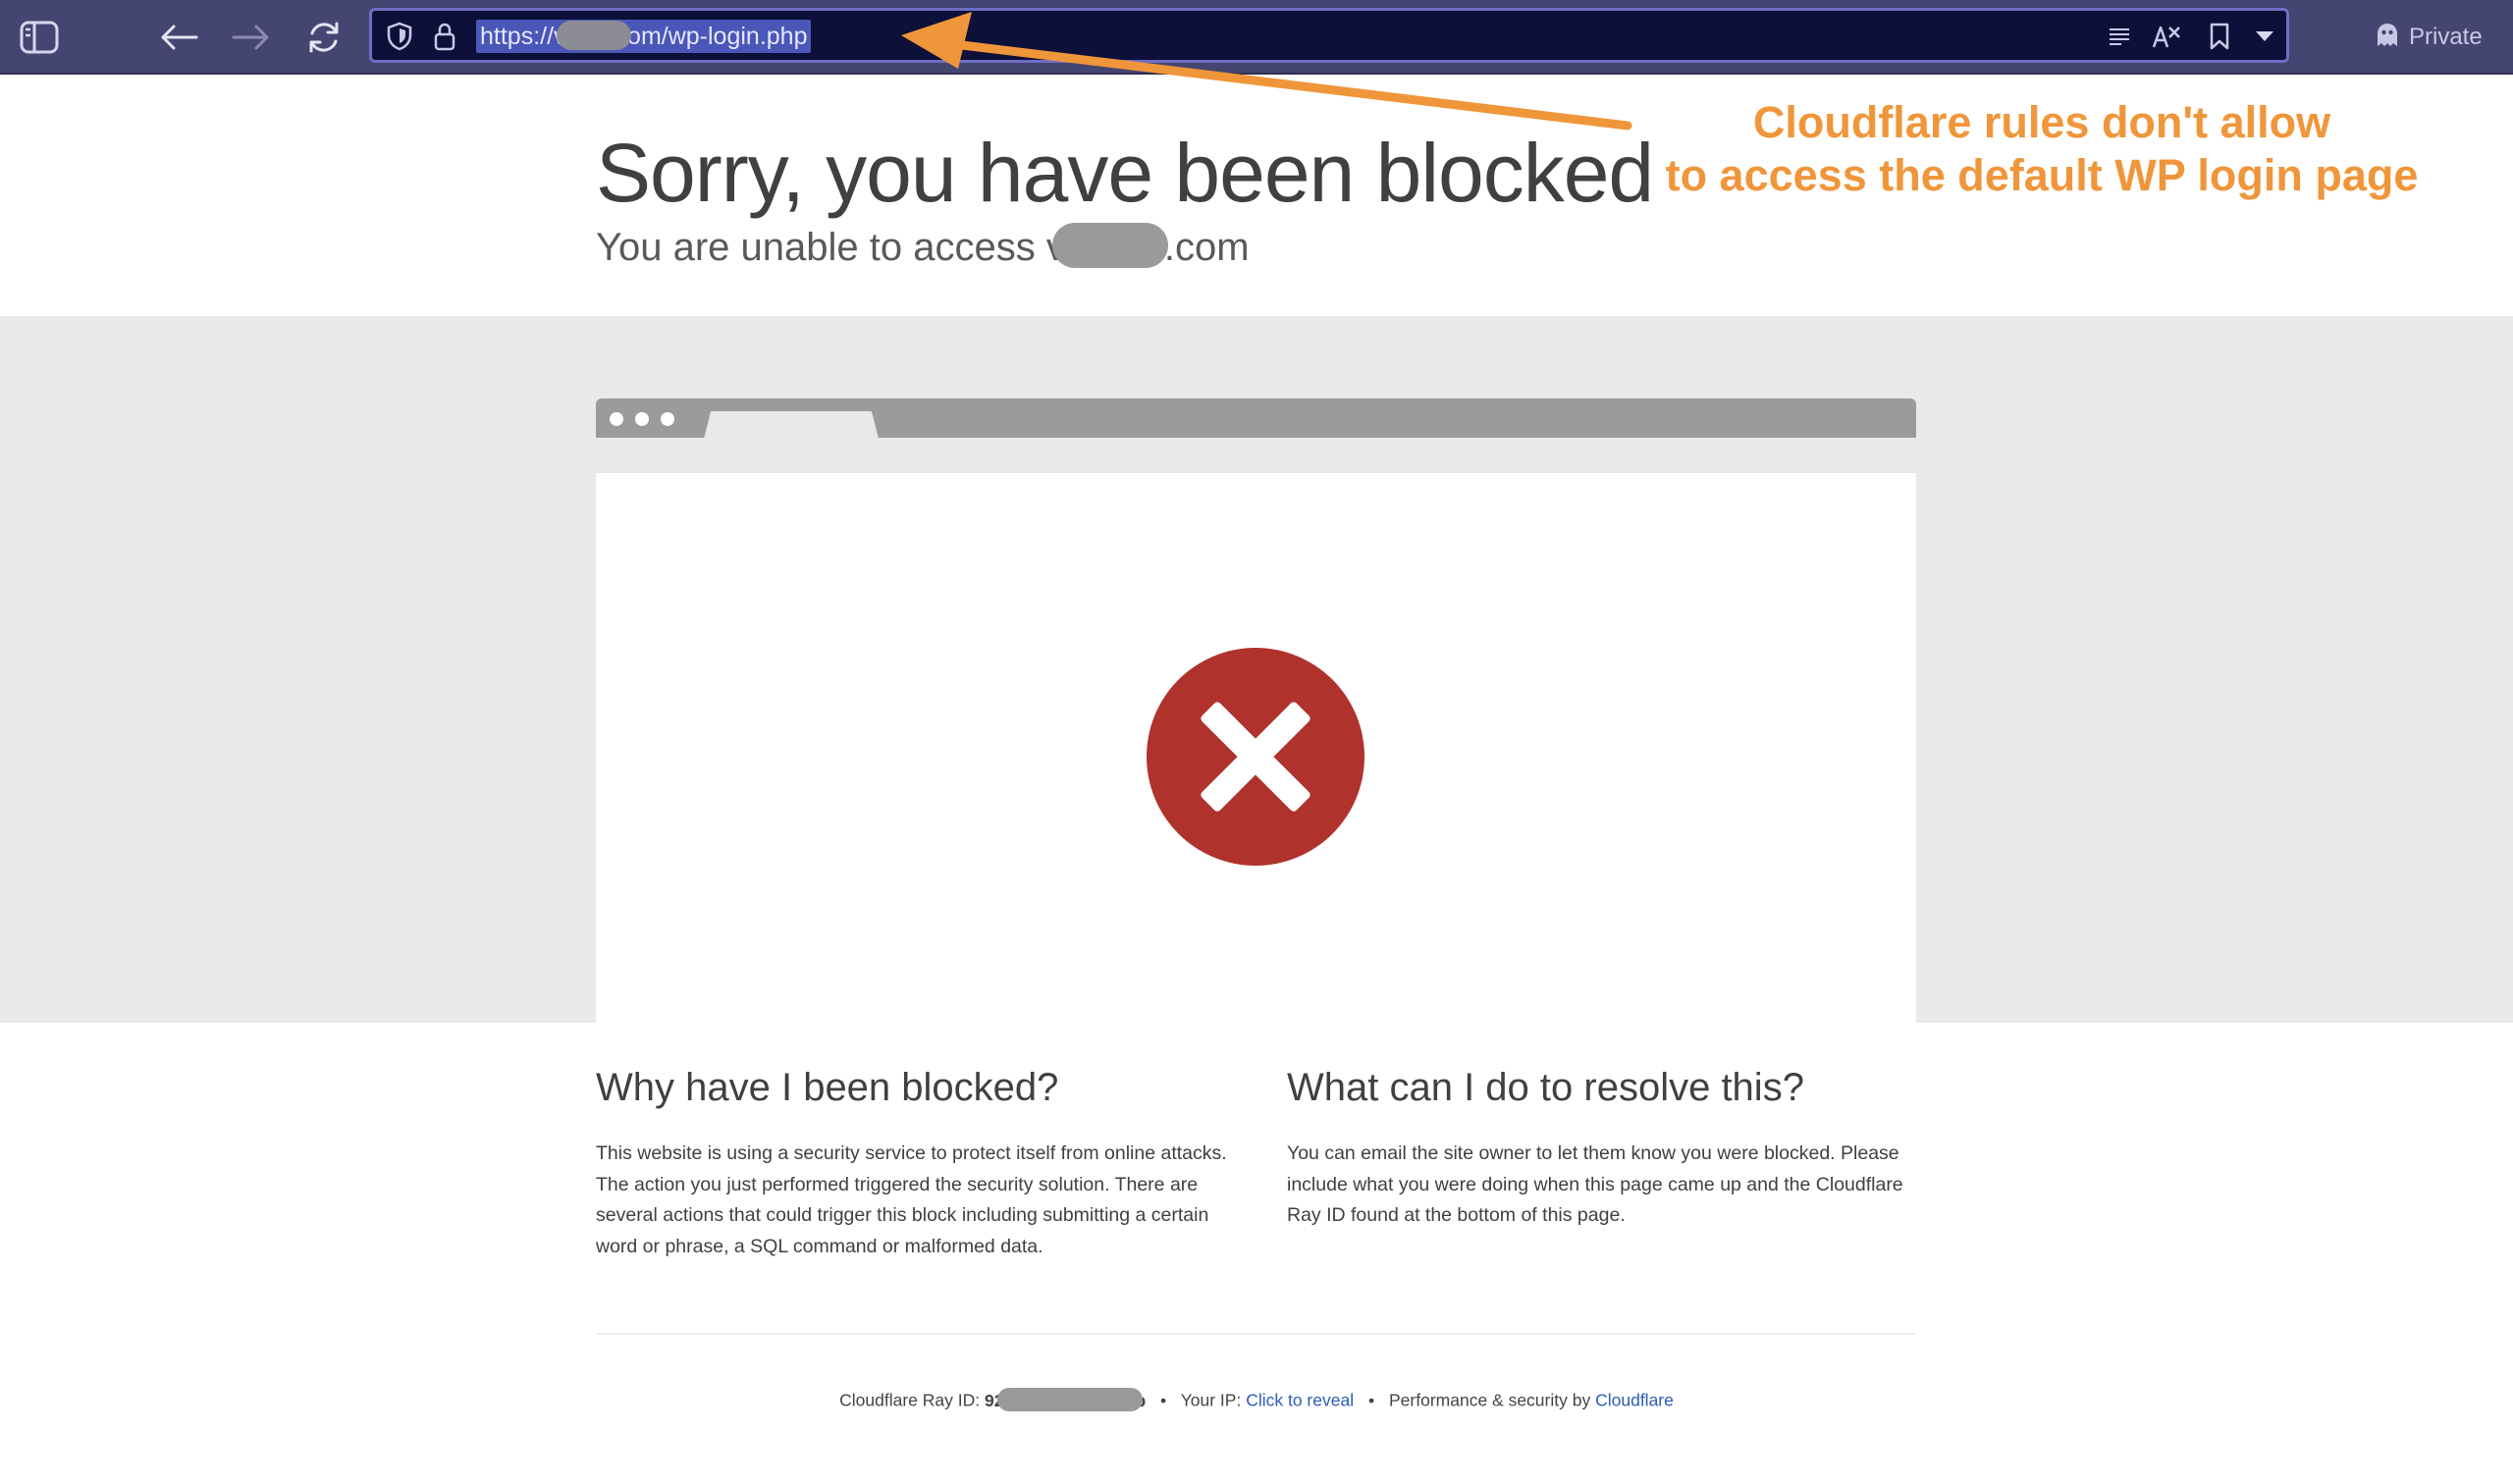 This screenshot has width=2513, height=1484. Describe the element at coordinates (910, 1400) in the screenshot. I see `ray-id-label: Cloudflare Ray ID:` at that location.